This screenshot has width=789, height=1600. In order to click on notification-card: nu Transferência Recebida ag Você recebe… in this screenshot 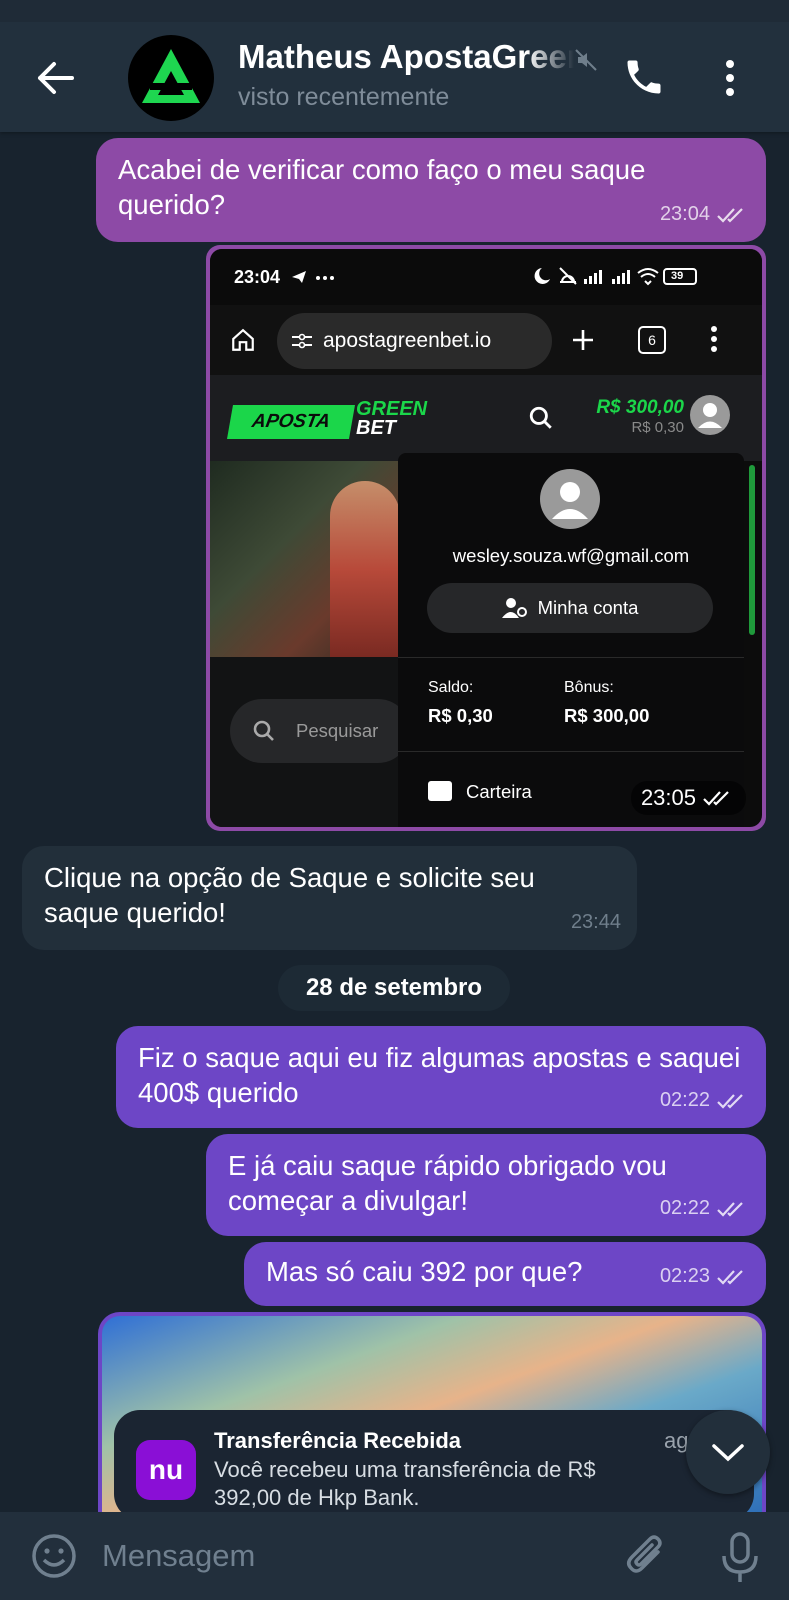, I will do `click(434, 1461)`.